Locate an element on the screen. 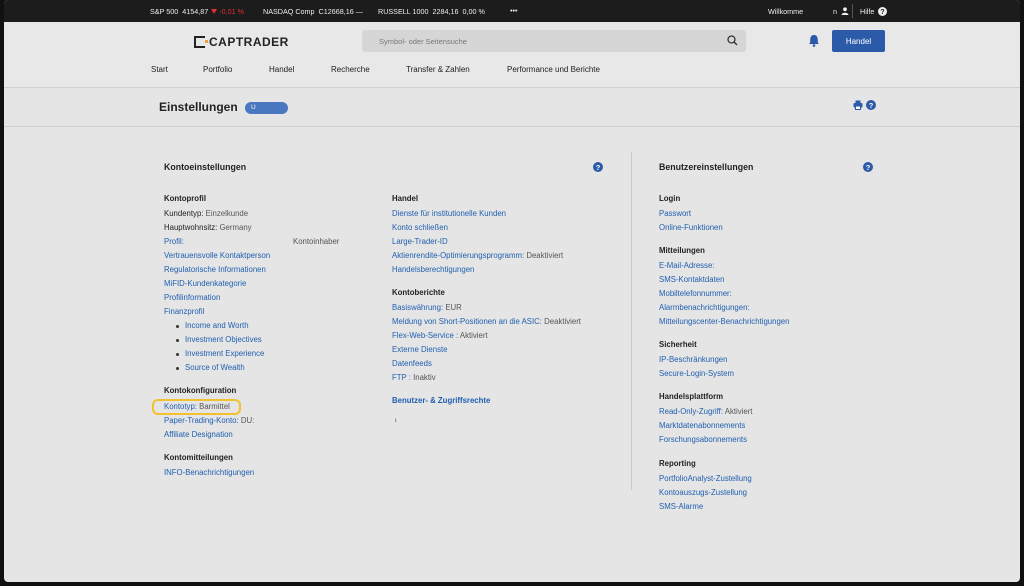 This screenshot has height=586, width=1024. user-menu: n is located at coordinates (841, 11).